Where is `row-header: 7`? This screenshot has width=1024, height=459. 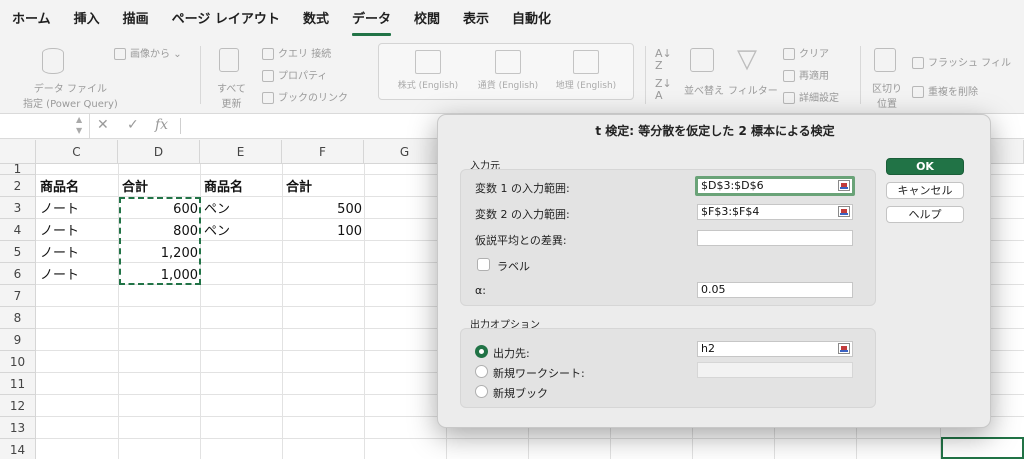
row-header: 7 is located at coordinates (18, 296).